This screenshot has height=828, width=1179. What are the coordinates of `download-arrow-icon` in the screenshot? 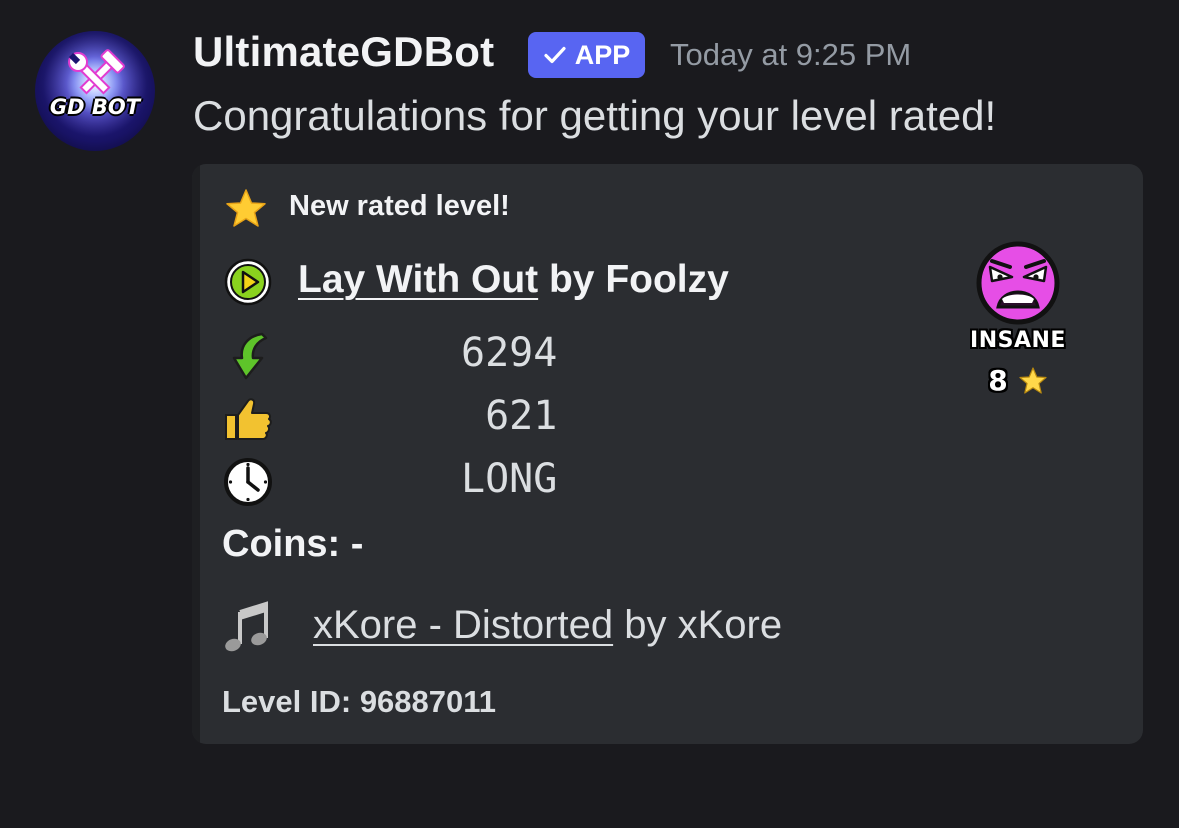 It's located at (250, 356).